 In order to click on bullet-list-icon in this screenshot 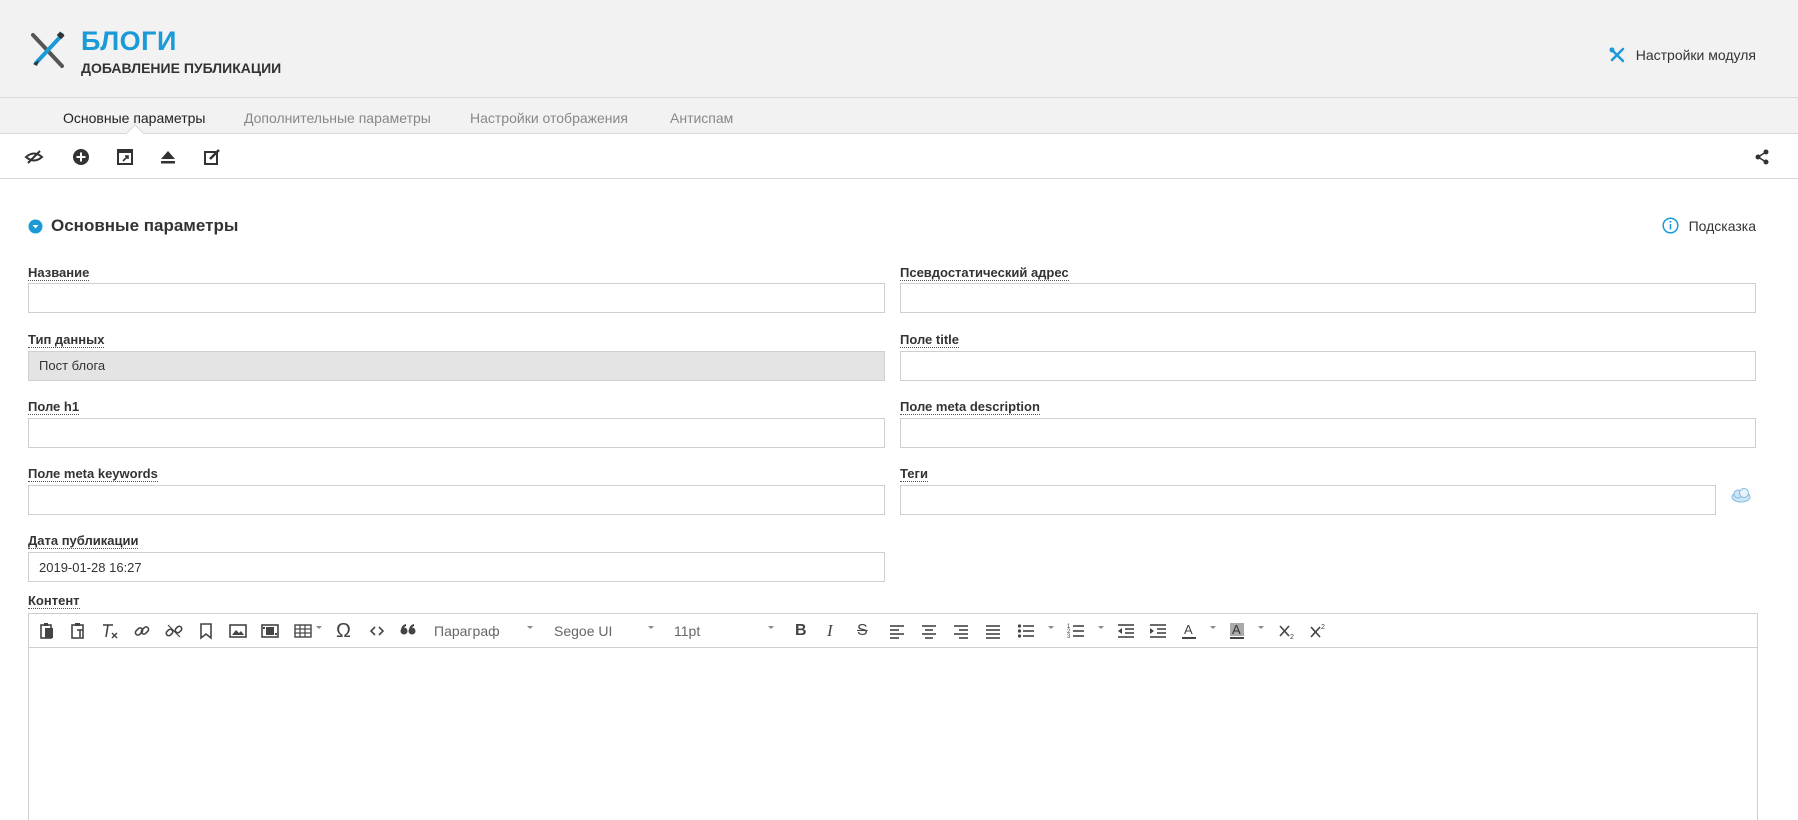, I will do `click(1026, 631)`.